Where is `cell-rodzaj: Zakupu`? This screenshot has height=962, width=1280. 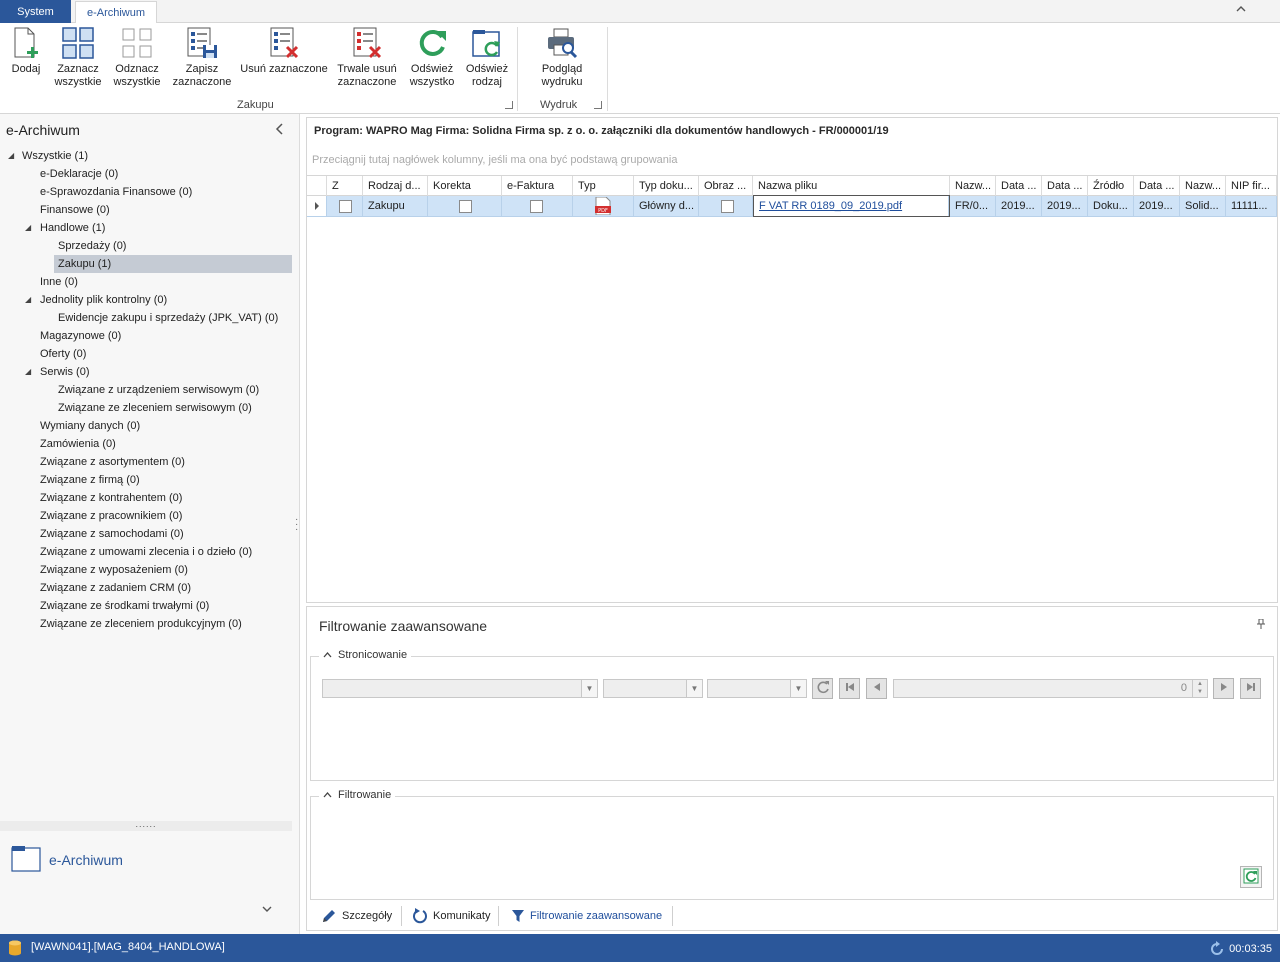 cell-rodzaj: Zakupu is located at coordinates (395, 206).